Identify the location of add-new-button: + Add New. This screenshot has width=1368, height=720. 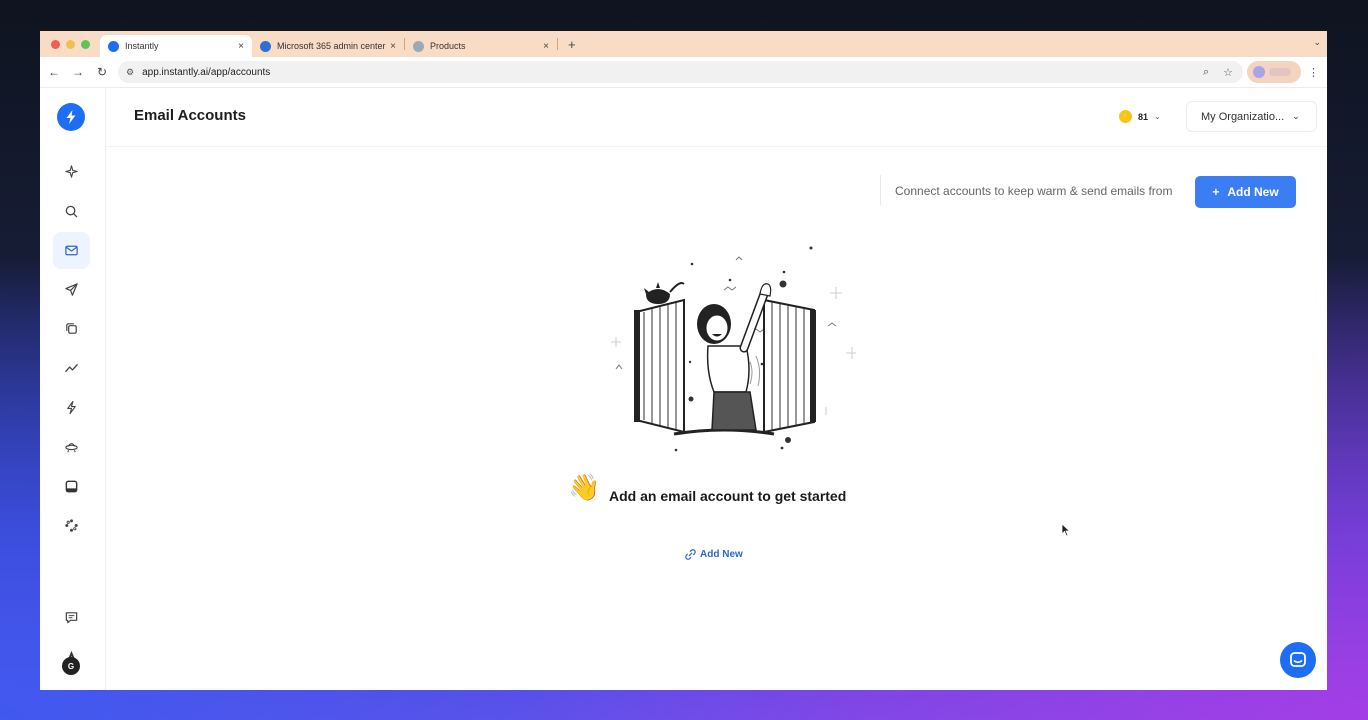
(1245, 192).